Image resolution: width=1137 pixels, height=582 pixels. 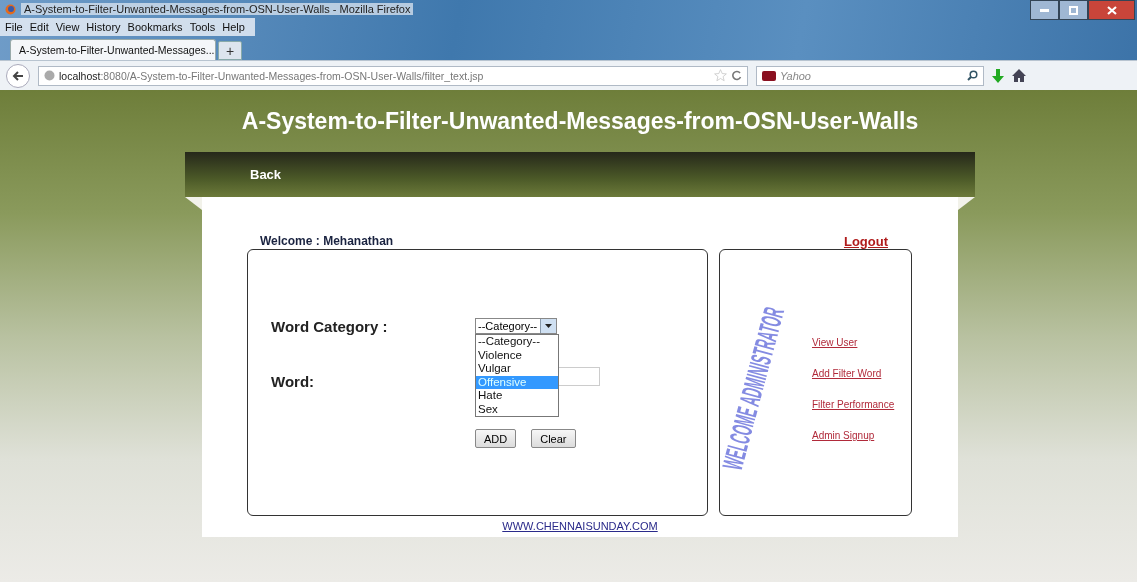 I want to click on arrow-icon, so click(x=18, y=75).